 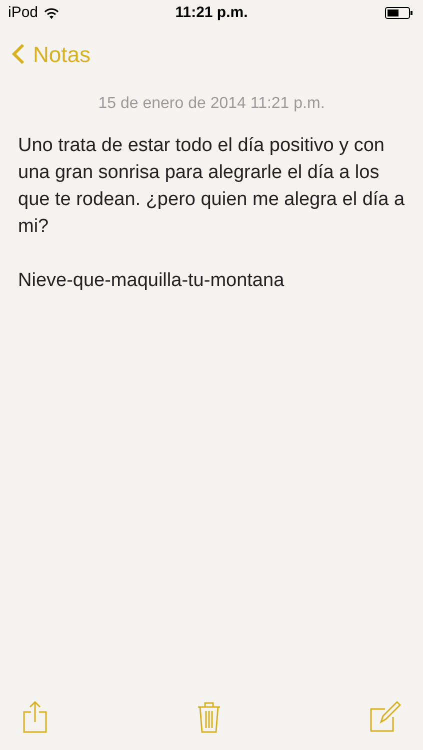 I want to click on note-paragraph: Uno trata de estar todo el día positivo y con una gran sonrisa para alegrarle el día a los que te rodean. ¿pero quien me alegra el día a mi?, so click(x=212, y=186).